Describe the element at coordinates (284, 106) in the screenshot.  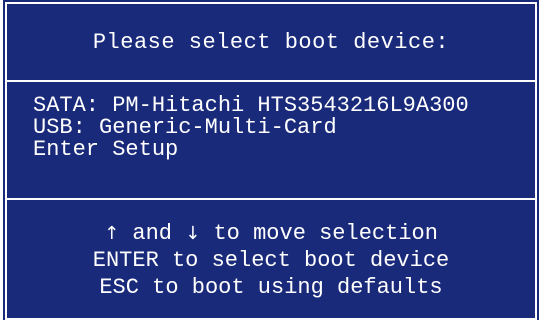
I see `boot-device-sata: SATA: PM-Hitachi HTS3543216L9A300` at that location.